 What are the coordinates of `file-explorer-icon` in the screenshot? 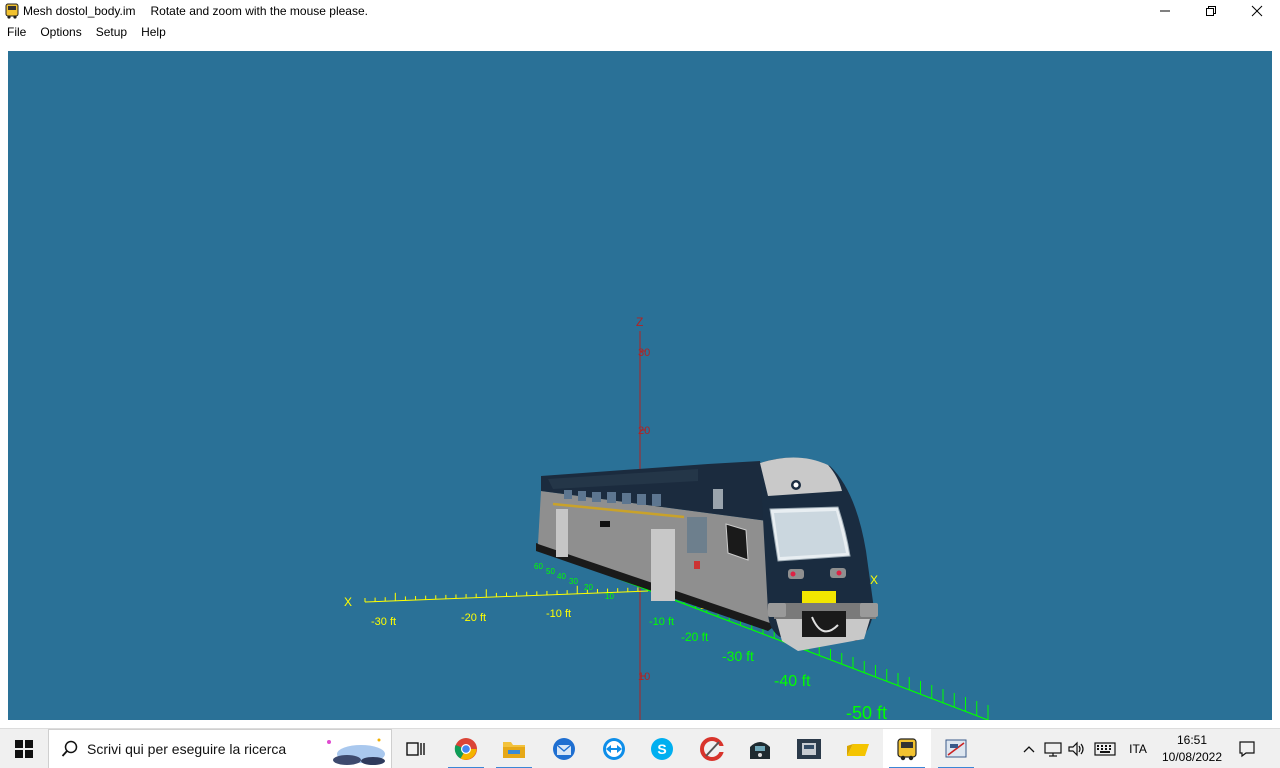 It's located at (514, 750).